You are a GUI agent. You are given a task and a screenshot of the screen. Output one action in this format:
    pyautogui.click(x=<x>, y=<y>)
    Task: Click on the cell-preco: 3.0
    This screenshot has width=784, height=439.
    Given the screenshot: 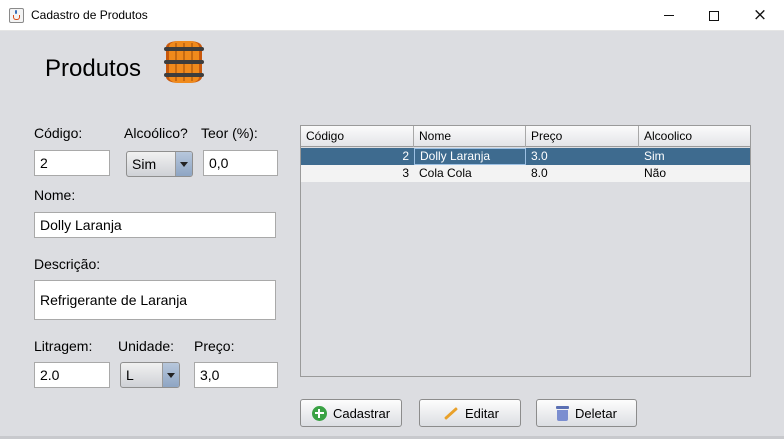 What is the action you would take?
    pyautogui.click(x=539, y=156)
    